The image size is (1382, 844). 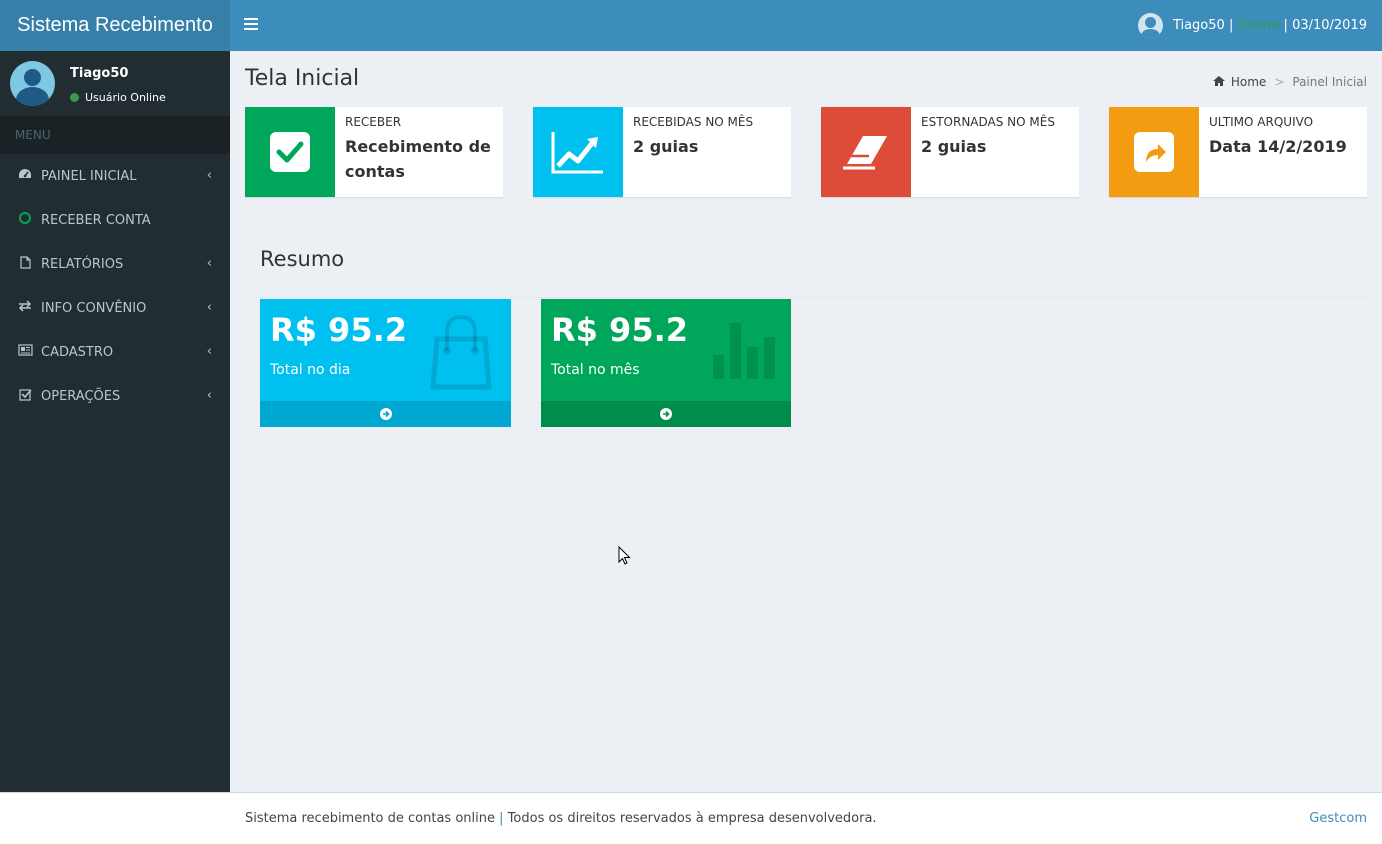 I want to click on info-box-label: ESTORNADAS NO MÊS, so click(x=988, y=122).